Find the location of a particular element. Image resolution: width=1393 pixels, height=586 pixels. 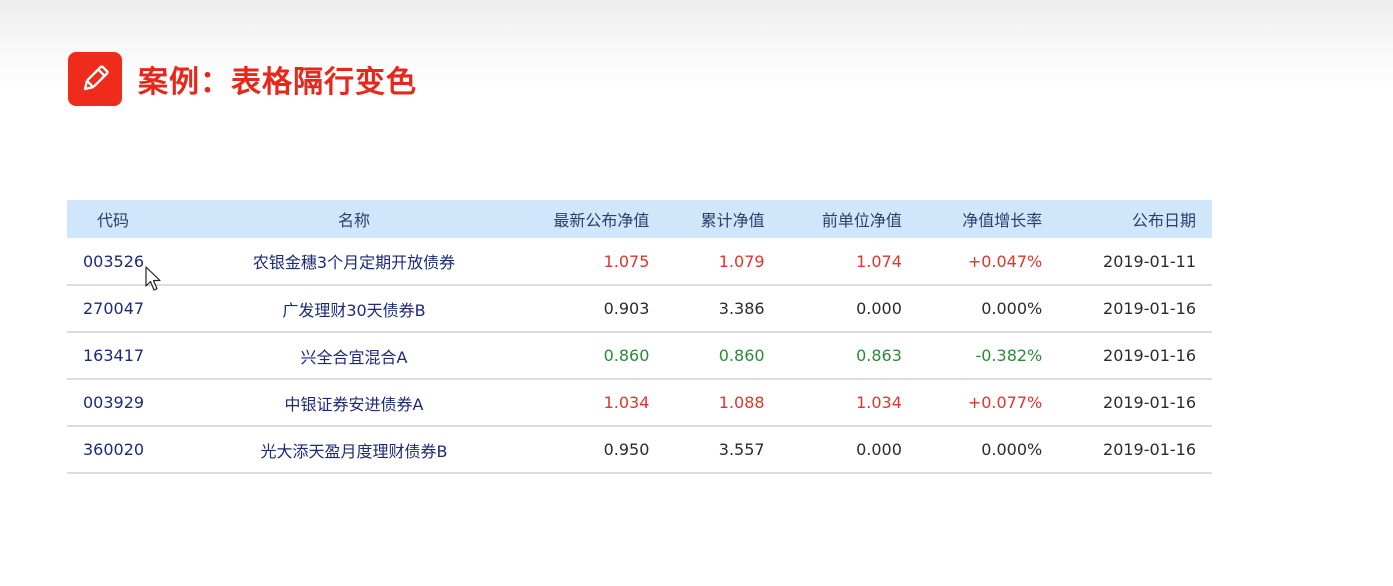

cell-growth-rate: +0.047% is located at coordinates (1005, 261).